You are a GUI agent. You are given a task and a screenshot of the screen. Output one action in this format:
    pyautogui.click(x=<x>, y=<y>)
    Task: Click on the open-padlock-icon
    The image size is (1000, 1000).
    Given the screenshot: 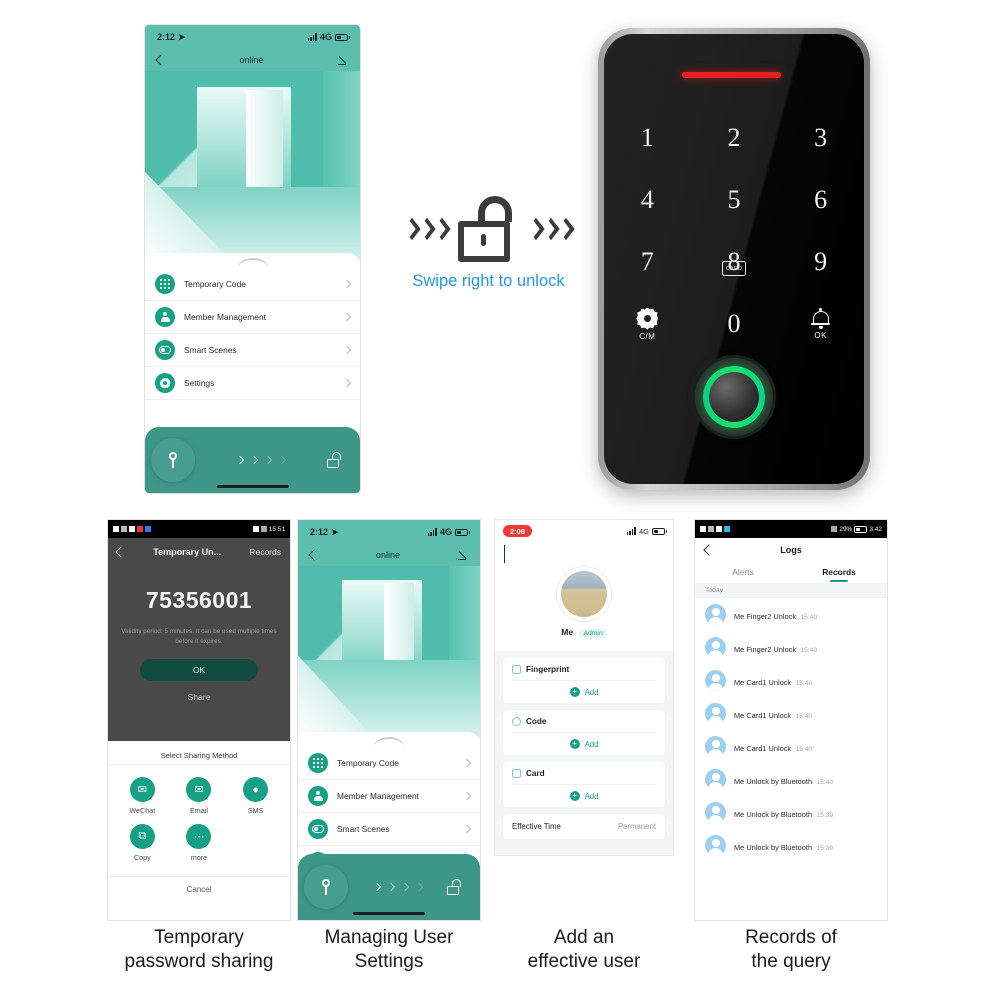 What is the action you would take?
    pyautogui.click(x=488, y=229)
    